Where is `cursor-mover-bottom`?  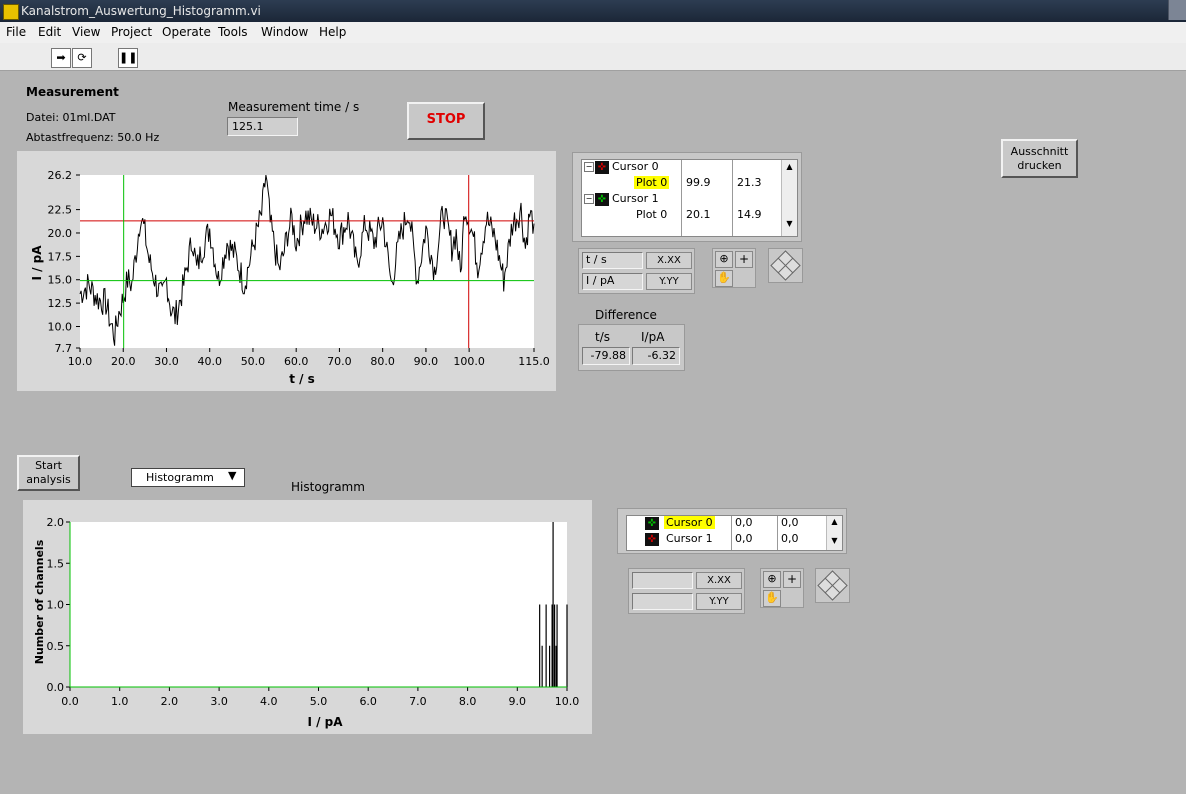
cursor-mover-bottom is located at coordinates (832, 585).